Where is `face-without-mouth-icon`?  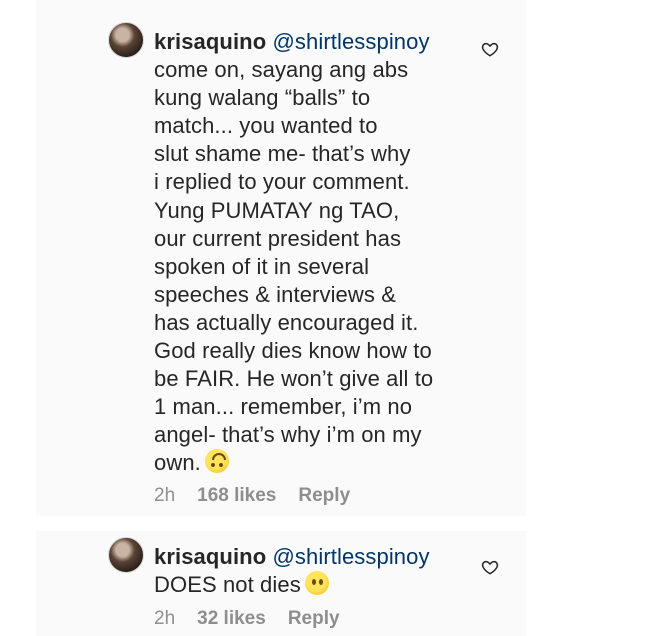 face-without-mouth-icon is located at coordinates (316, 583).